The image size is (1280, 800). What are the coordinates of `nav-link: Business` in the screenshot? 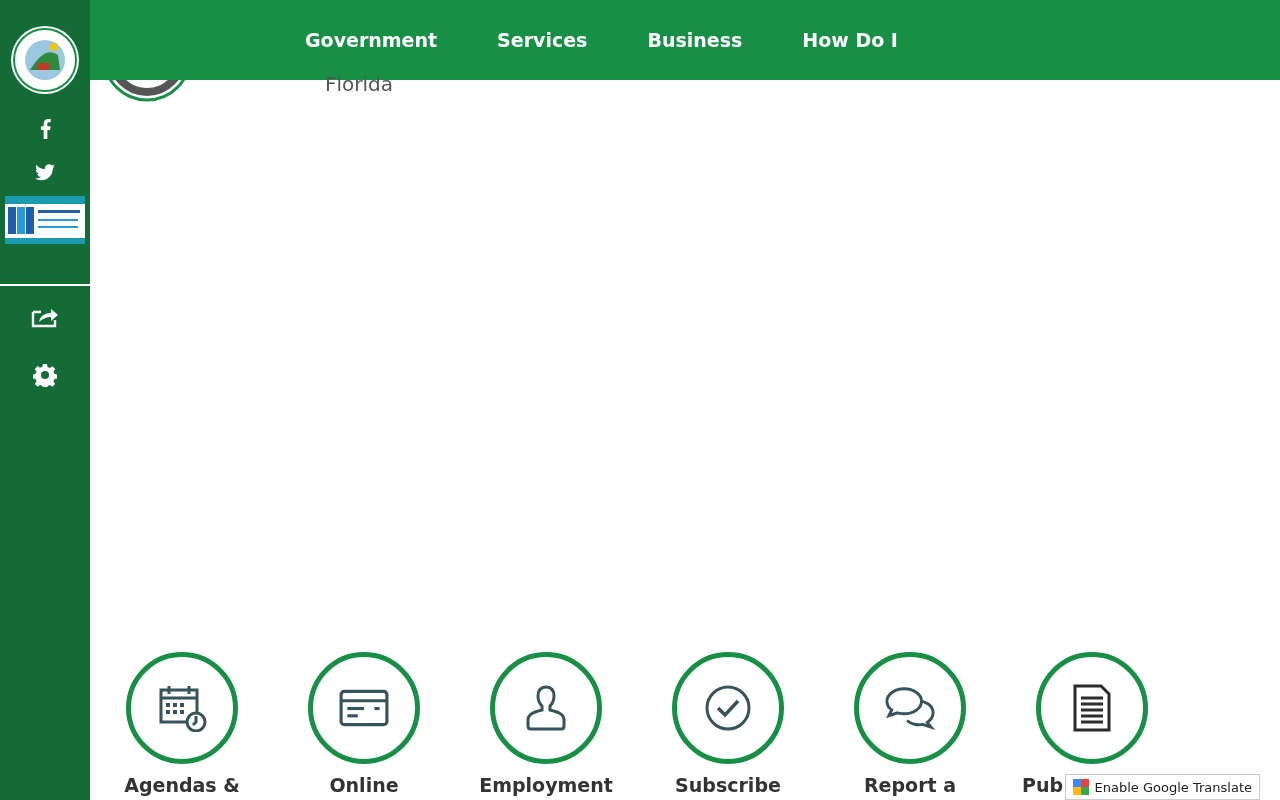 It's located at (695, 40).